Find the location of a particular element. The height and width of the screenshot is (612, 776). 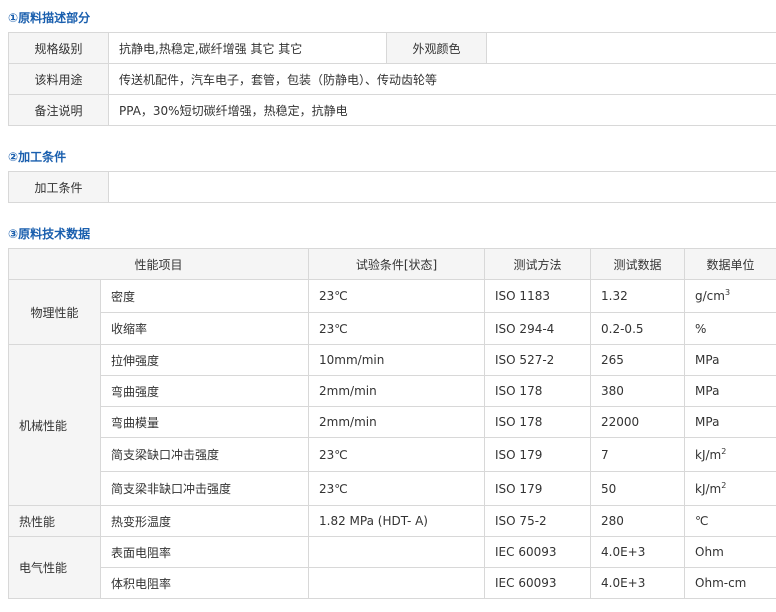

table-row: 简支梁非缺口冲击强度 23℃ ISO 179 50 kJ/m2 is located at coordinates (392, 488).